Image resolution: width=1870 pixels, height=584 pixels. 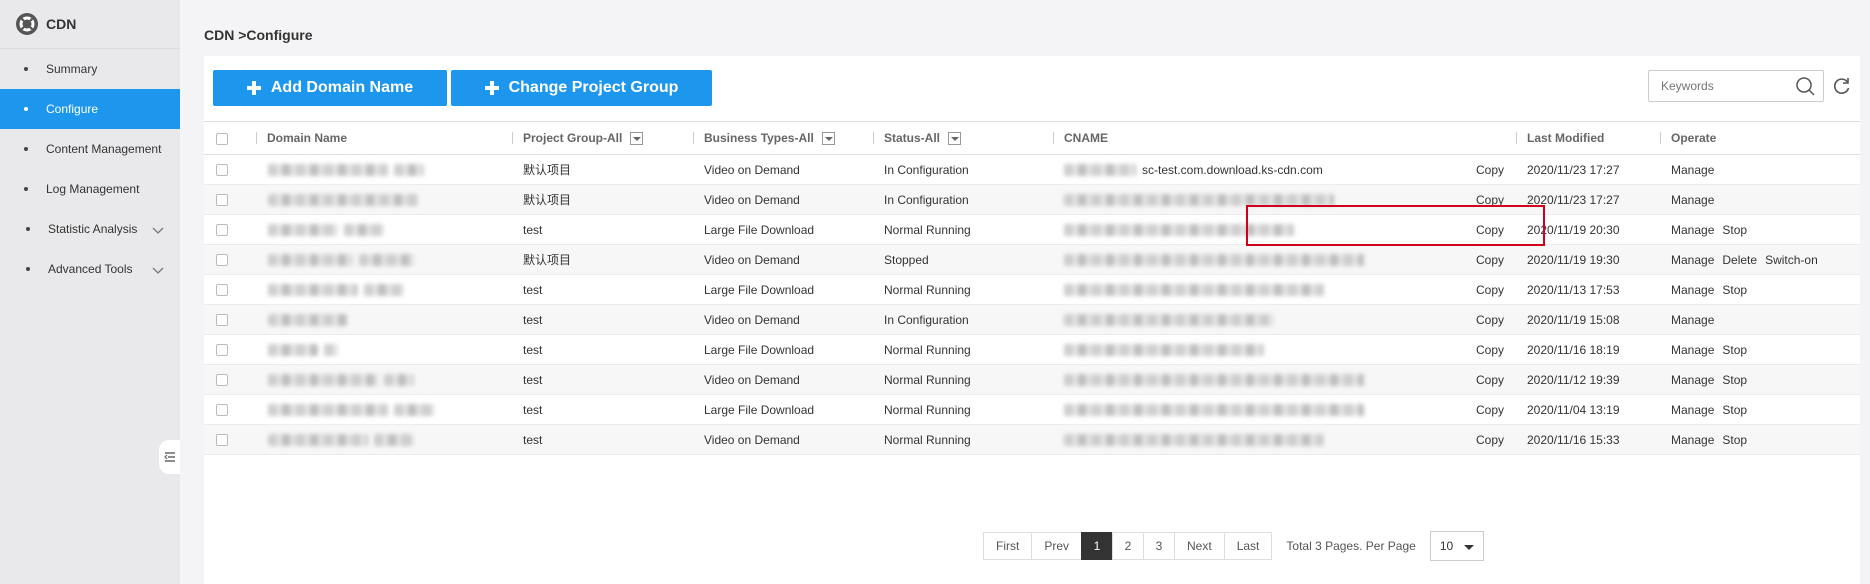 I want to click on search-icon, so click(x=1805, y=87).